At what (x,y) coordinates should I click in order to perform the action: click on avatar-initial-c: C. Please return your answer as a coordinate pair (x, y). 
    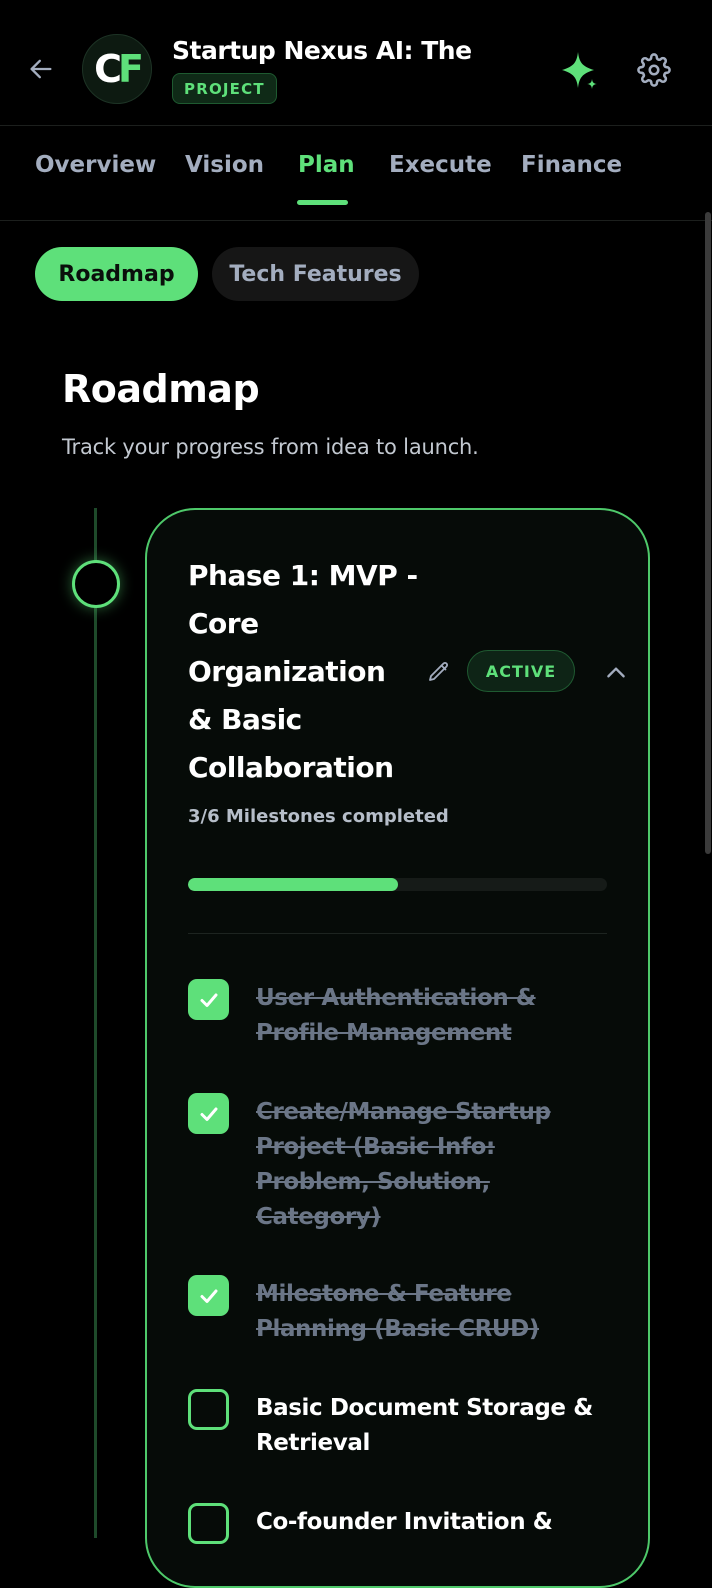
    Looking at the image, I should click on (108, 69).